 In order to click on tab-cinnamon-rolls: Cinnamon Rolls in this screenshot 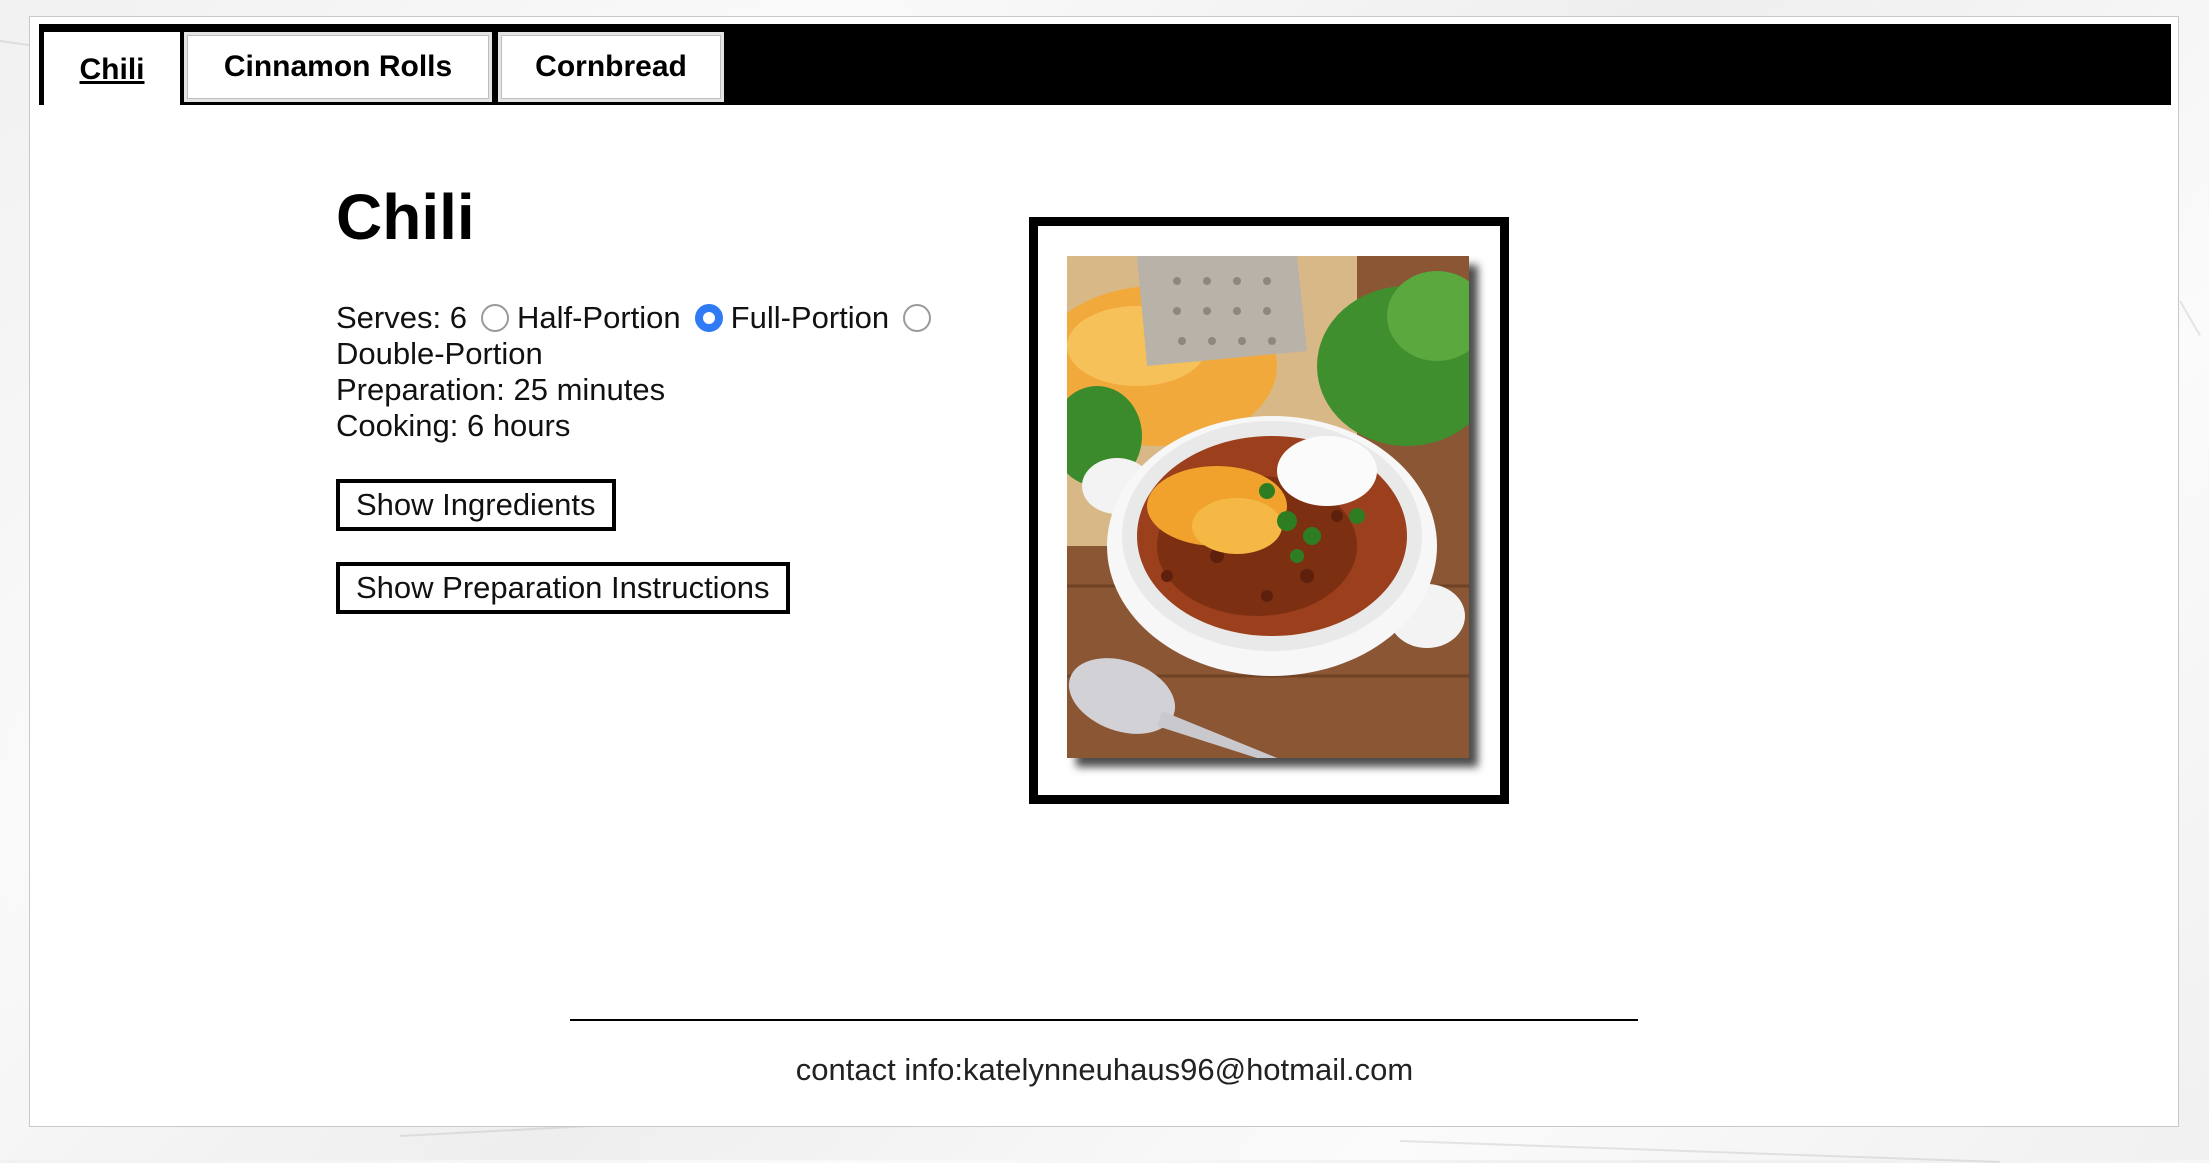, I will do `click(338, 67)`.